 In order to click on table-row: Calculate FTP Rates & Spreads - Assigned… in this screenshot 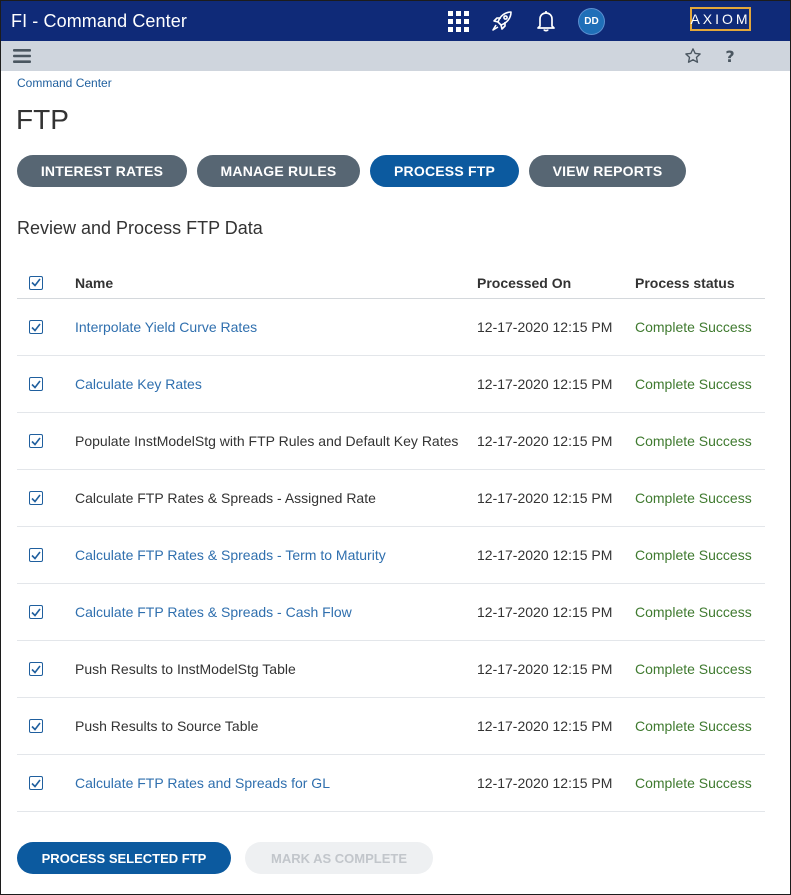, I will do `click(391, 498)`.